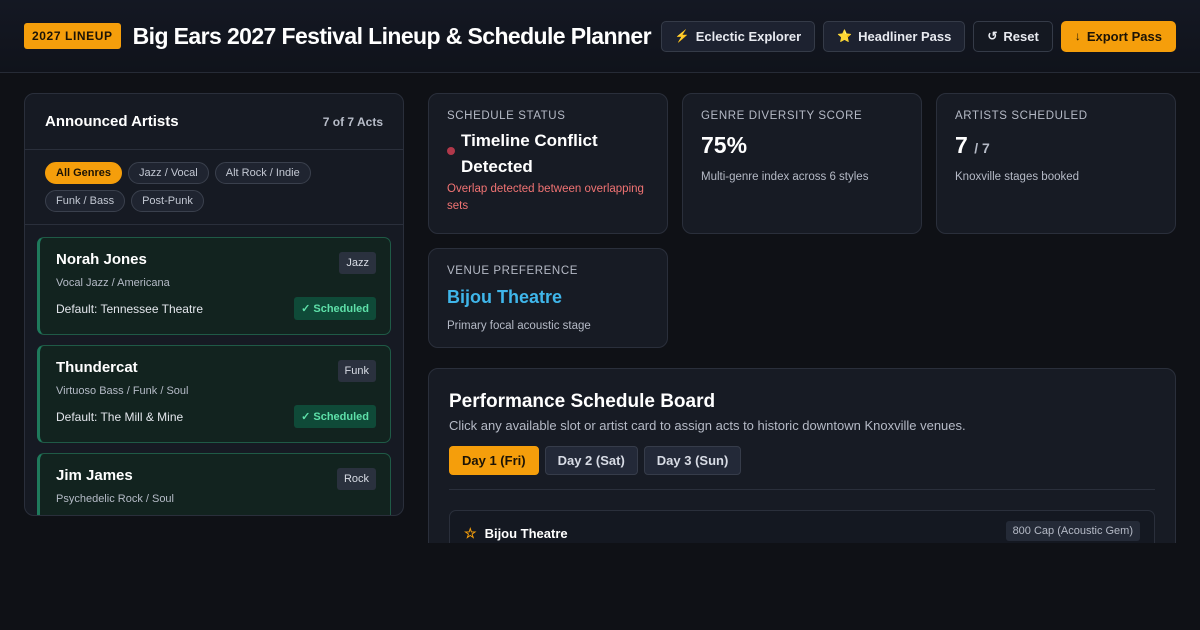 The width and height of the screenshot is (1200, 630). I want to click on reset-button: ↺ Reset, so click(1013, 36).